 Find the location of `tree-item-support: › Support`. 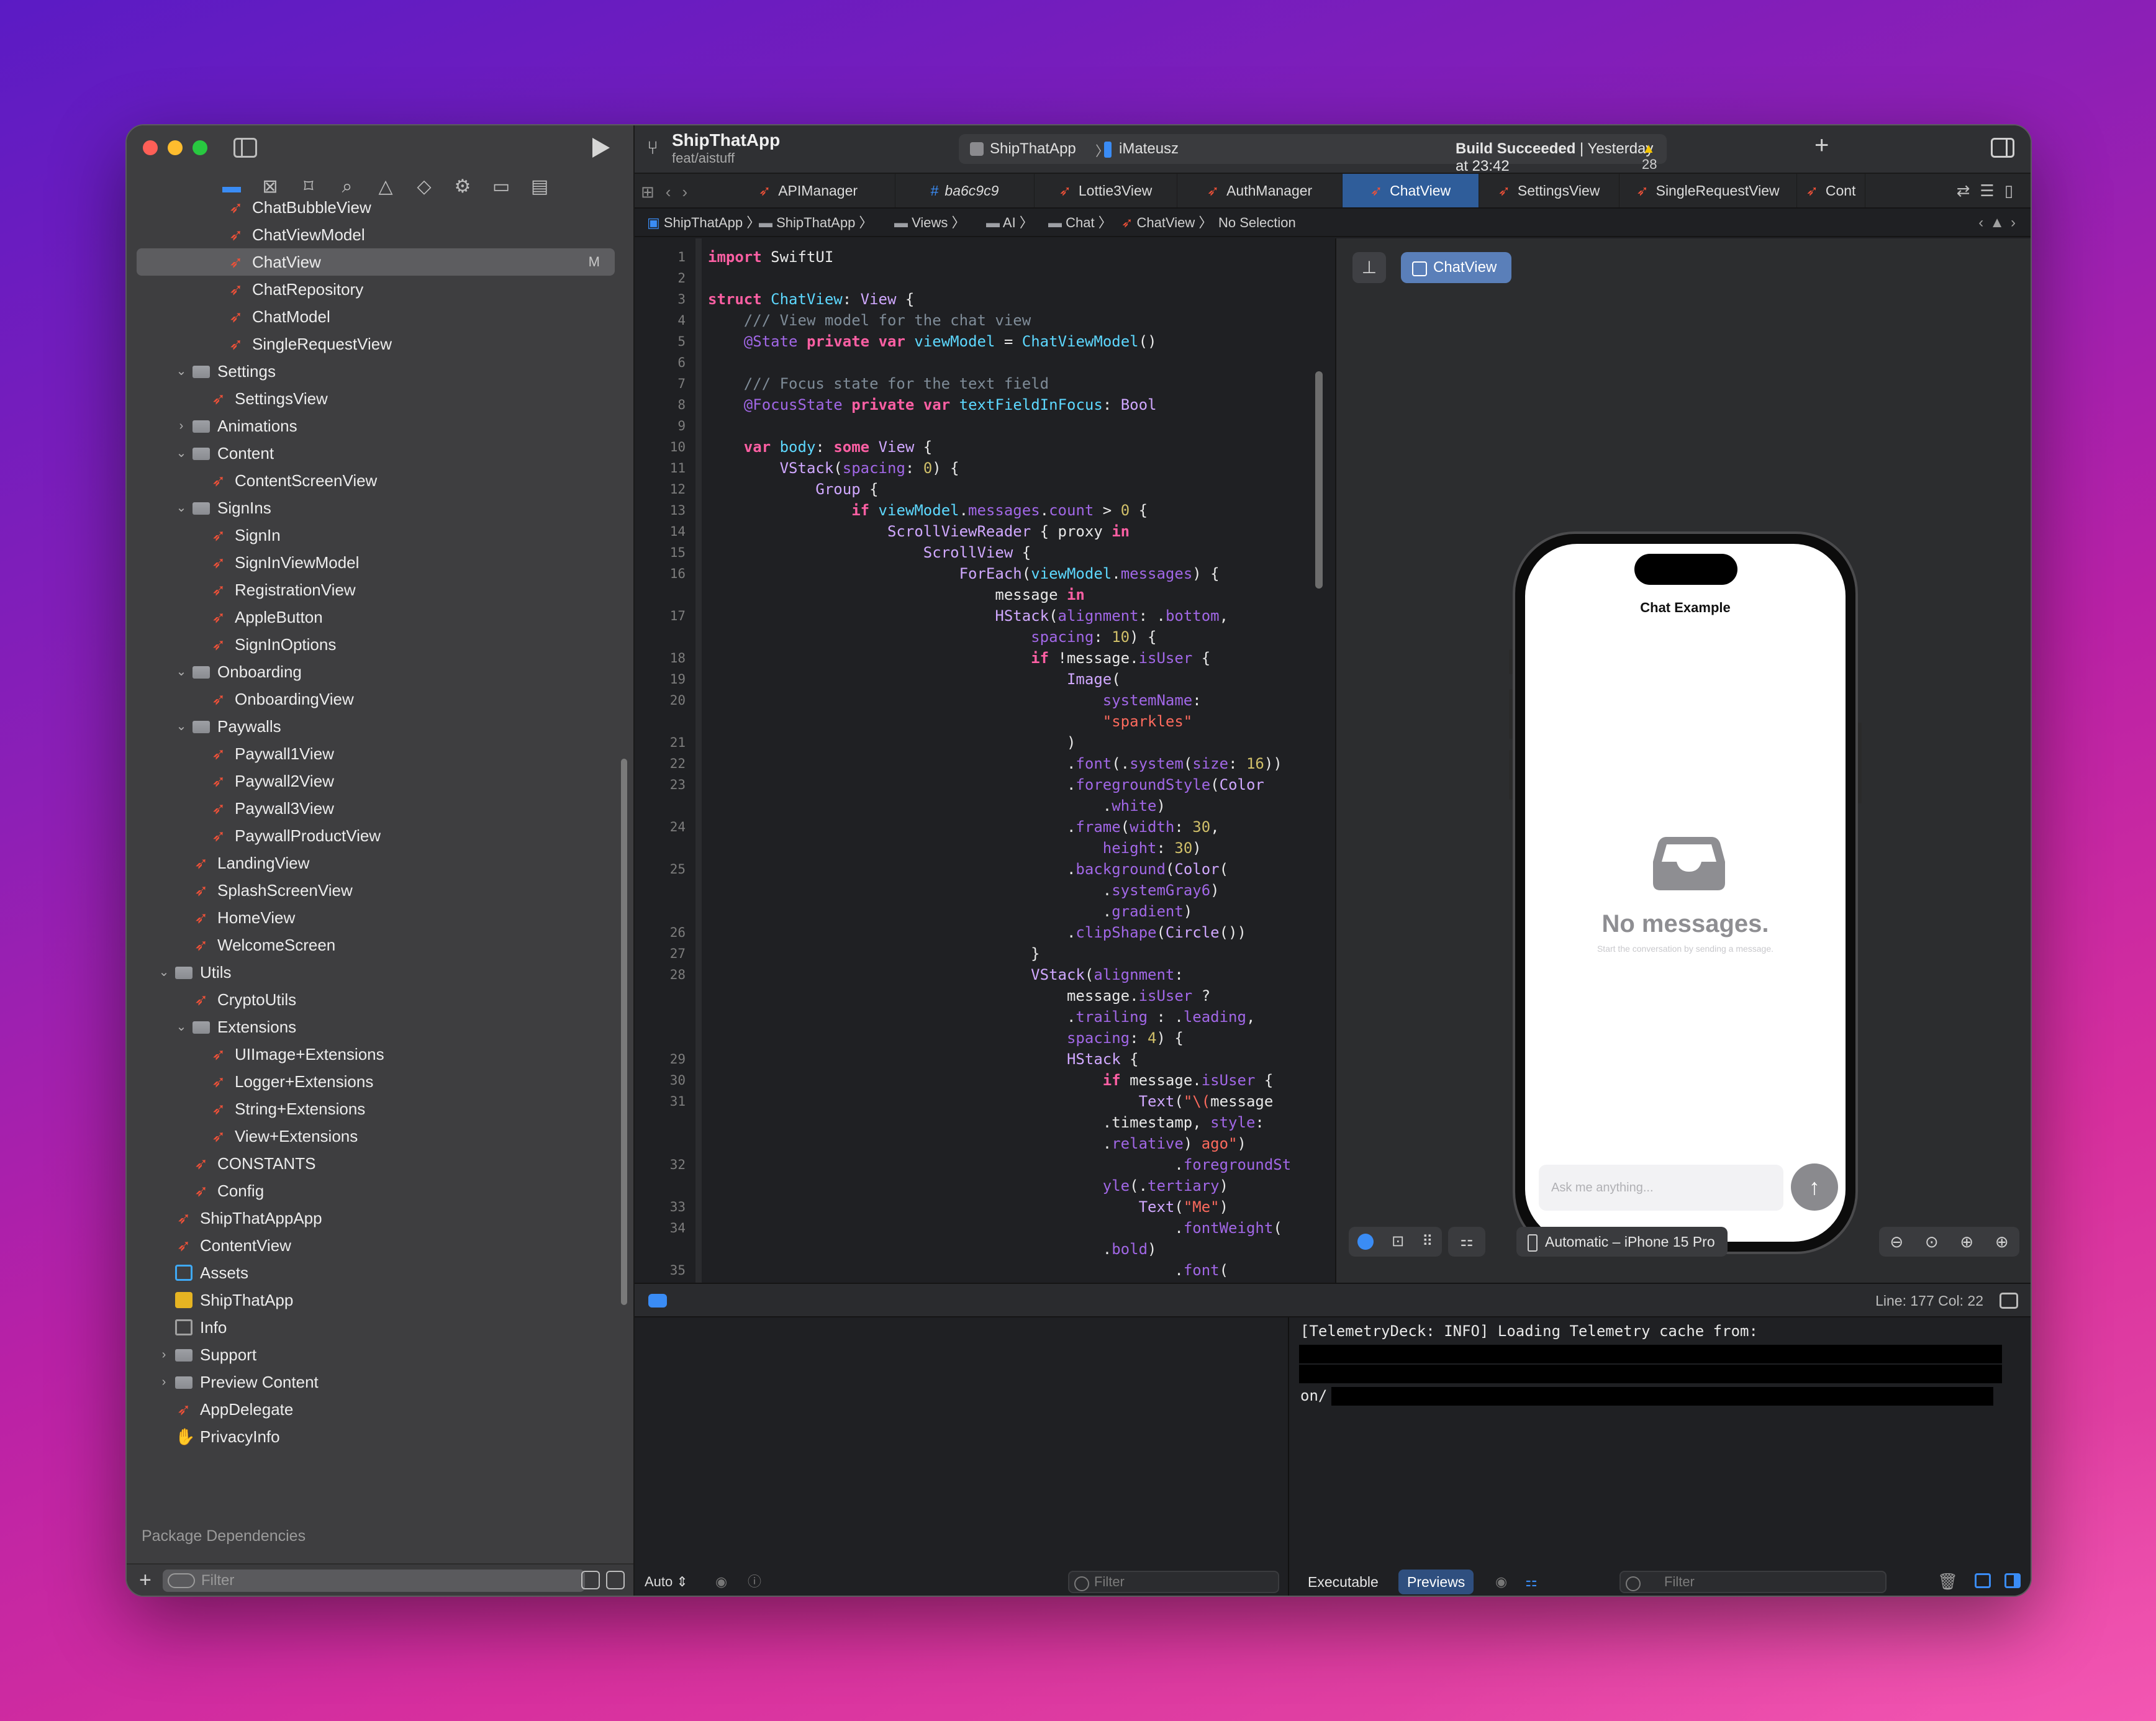

tree-item-support: › Support is located at coordinates (375, 1355).